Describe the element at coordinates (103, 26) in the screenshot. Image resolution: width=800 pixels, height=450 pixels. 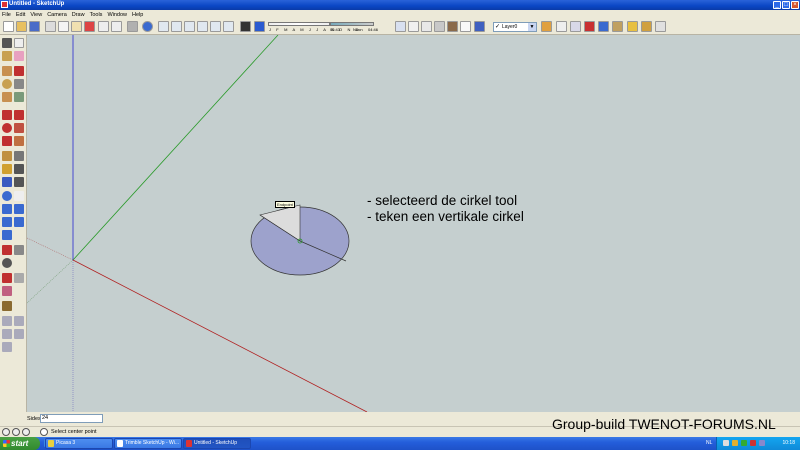
I see `undo-icon` at that location.